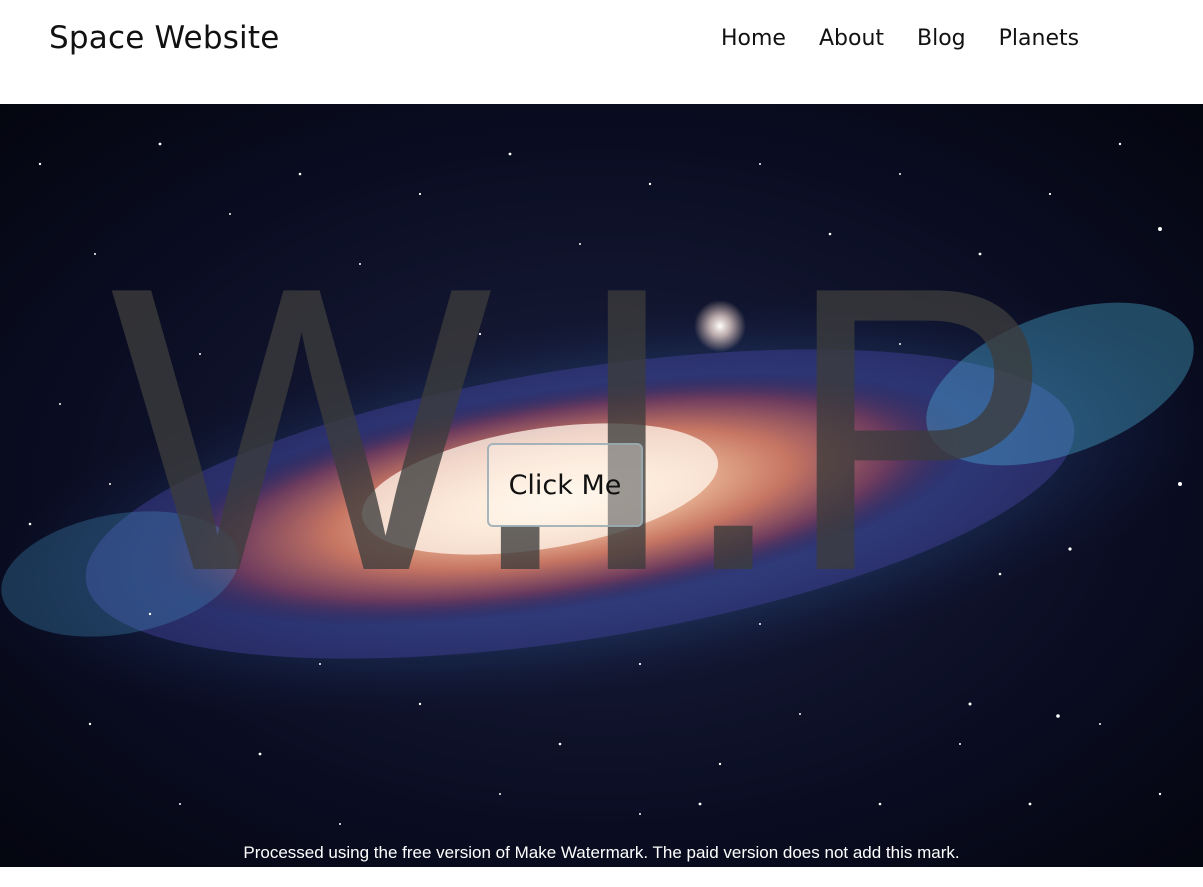  I want to click on main-nav: Home About Blog Planets, so click(916, 38).